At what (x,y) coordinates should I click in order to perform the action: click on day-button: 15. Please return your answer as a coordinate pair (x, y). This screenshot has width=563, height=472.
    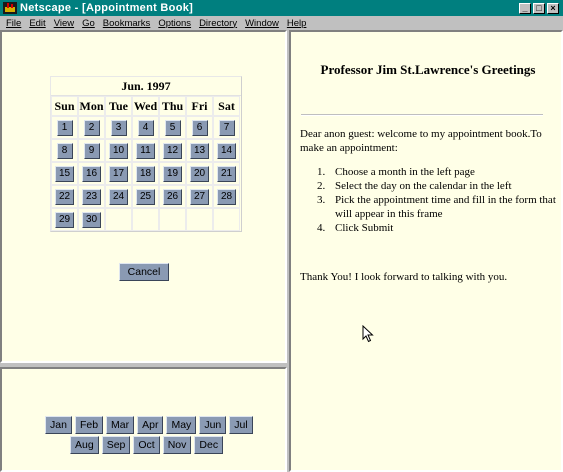
    Looking at the image, I should click on (64, 173).